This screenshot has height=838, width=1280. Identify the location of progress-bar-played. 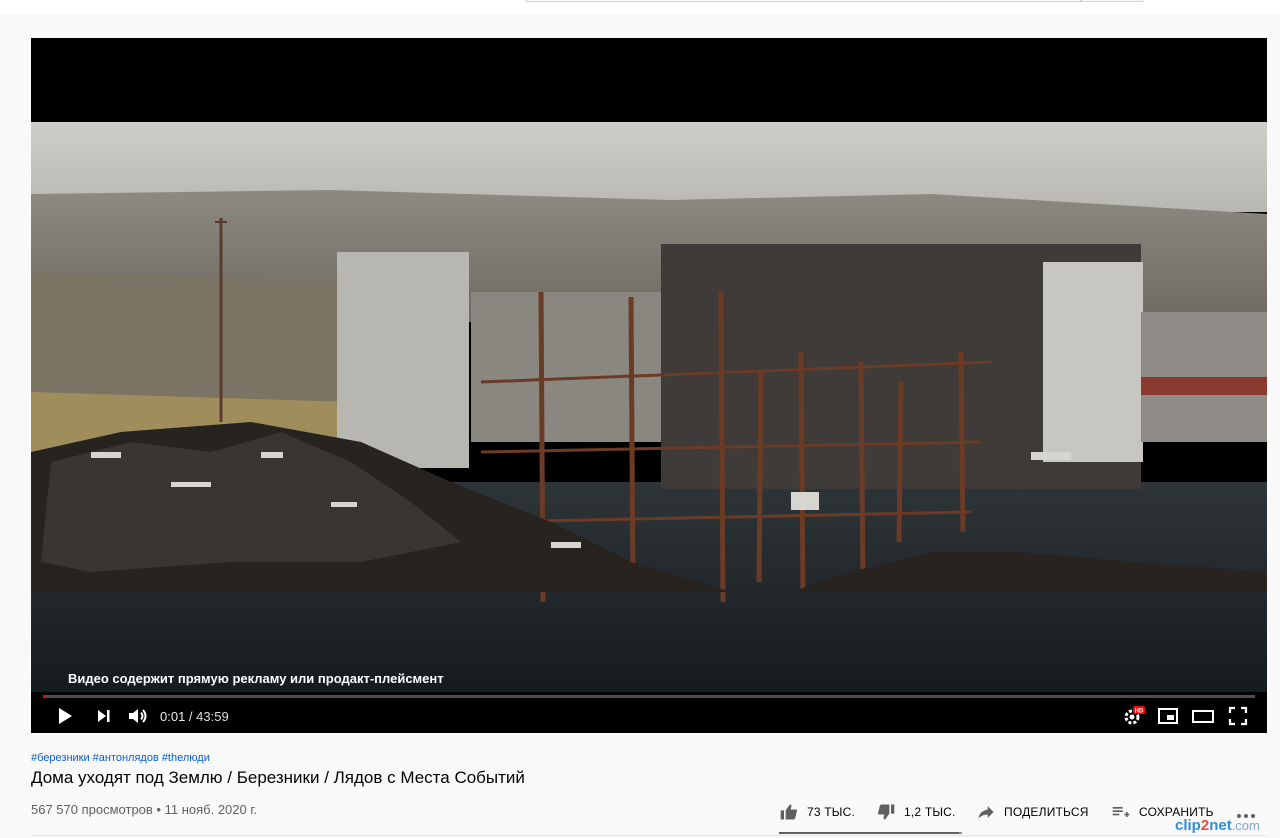
(44, 696).